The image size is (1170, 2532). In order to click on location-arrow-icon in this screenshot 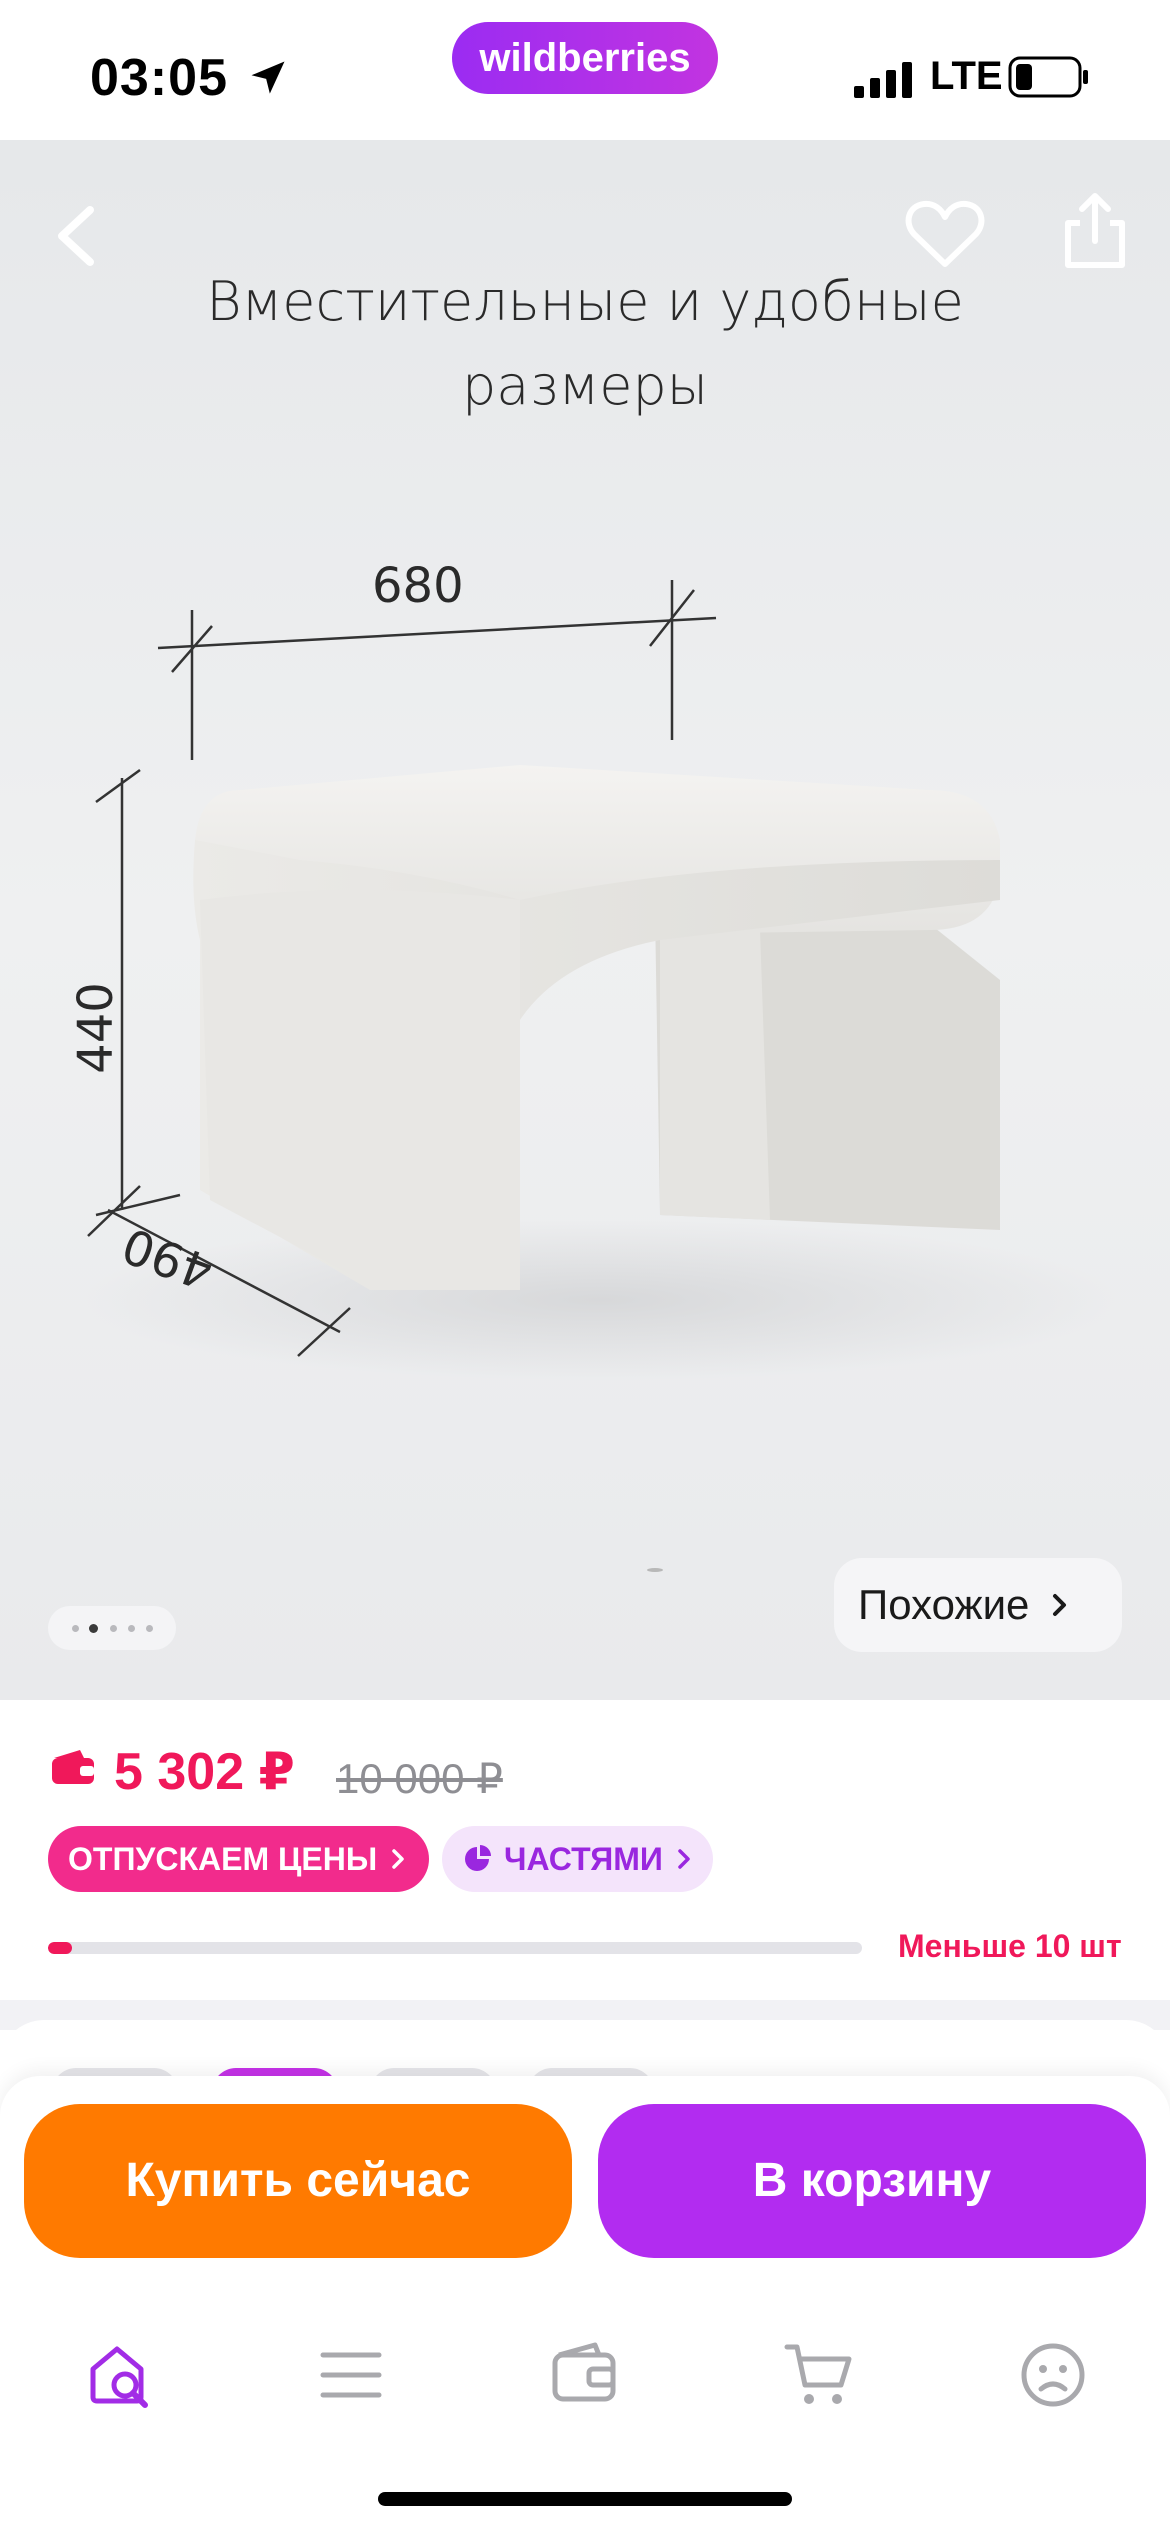, I will do `click(268, 77)`.